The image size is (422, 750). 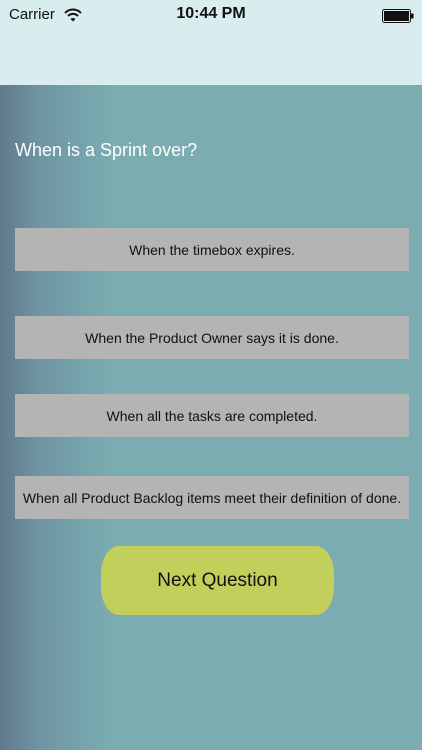 I want to click on battery-icon, so click(x=398, y=16).